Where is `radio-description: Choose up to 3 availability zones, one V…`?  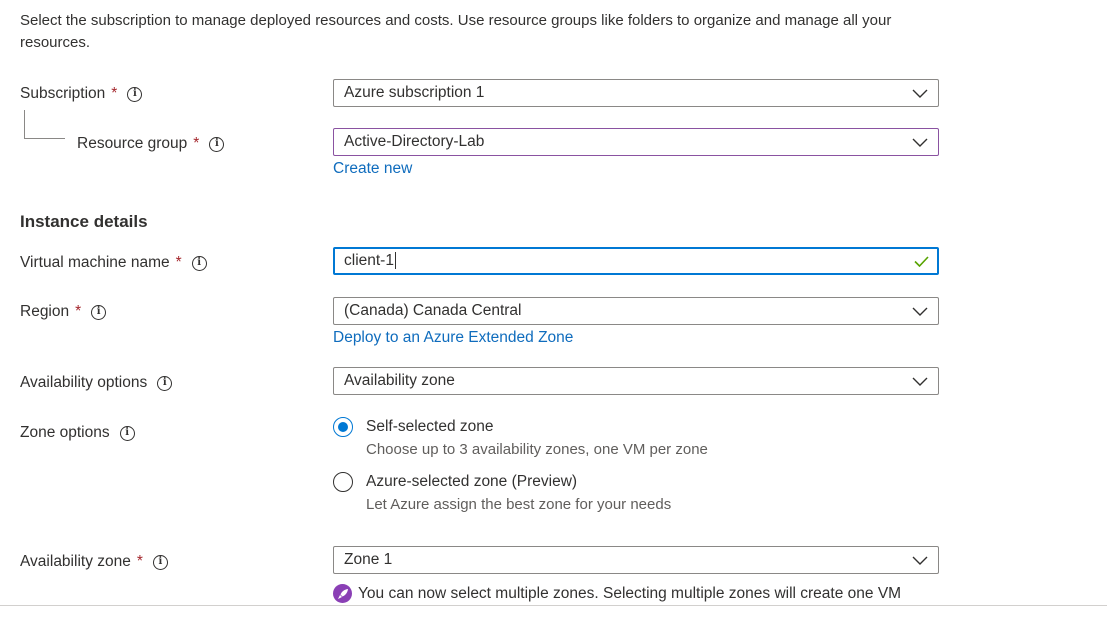
radio-description: Choose up to 3 availability zones, one V… is located at coordinates (537, 449).